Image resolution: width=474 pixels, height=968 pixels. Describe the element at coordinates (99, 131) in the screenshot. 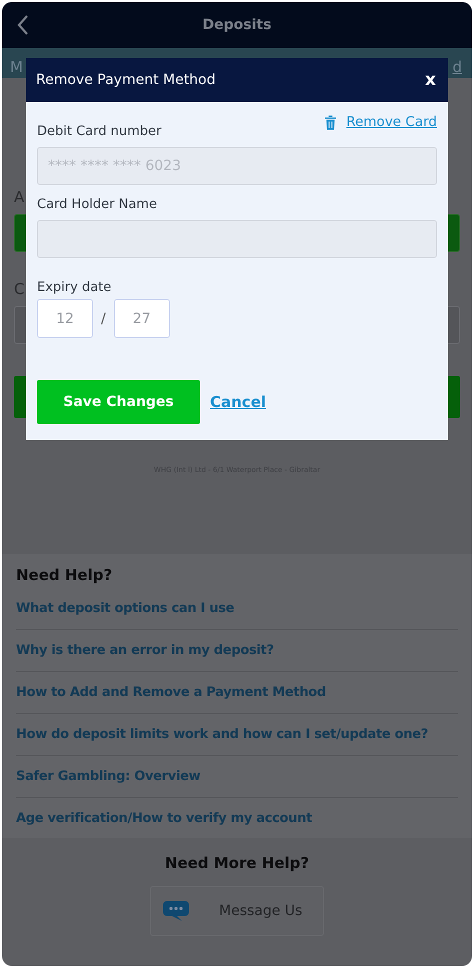

I see `field-label: Debit Card number` at that location.